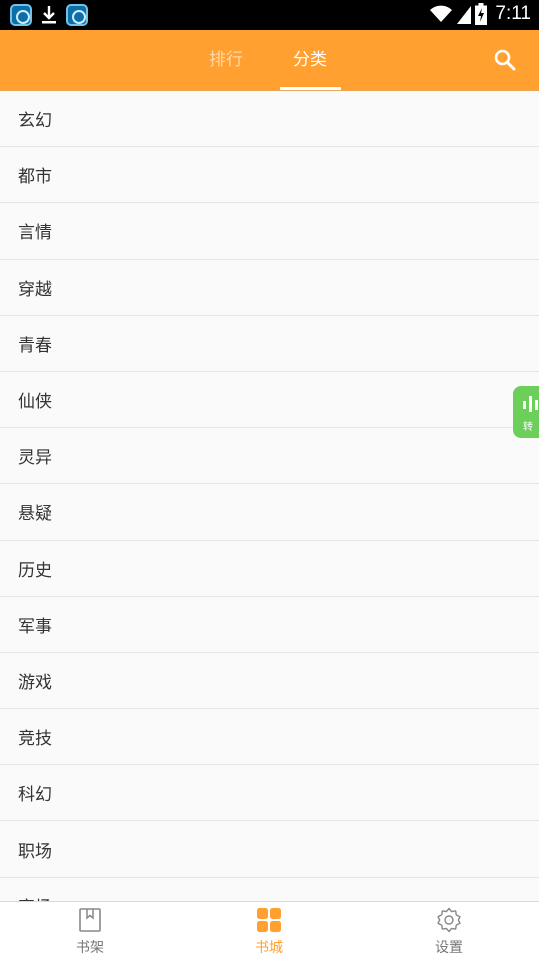  What do you see at coordinates (528, 427) in the screenshot?
I see `floating-button-label: 转` at bounding box center [528, 427].